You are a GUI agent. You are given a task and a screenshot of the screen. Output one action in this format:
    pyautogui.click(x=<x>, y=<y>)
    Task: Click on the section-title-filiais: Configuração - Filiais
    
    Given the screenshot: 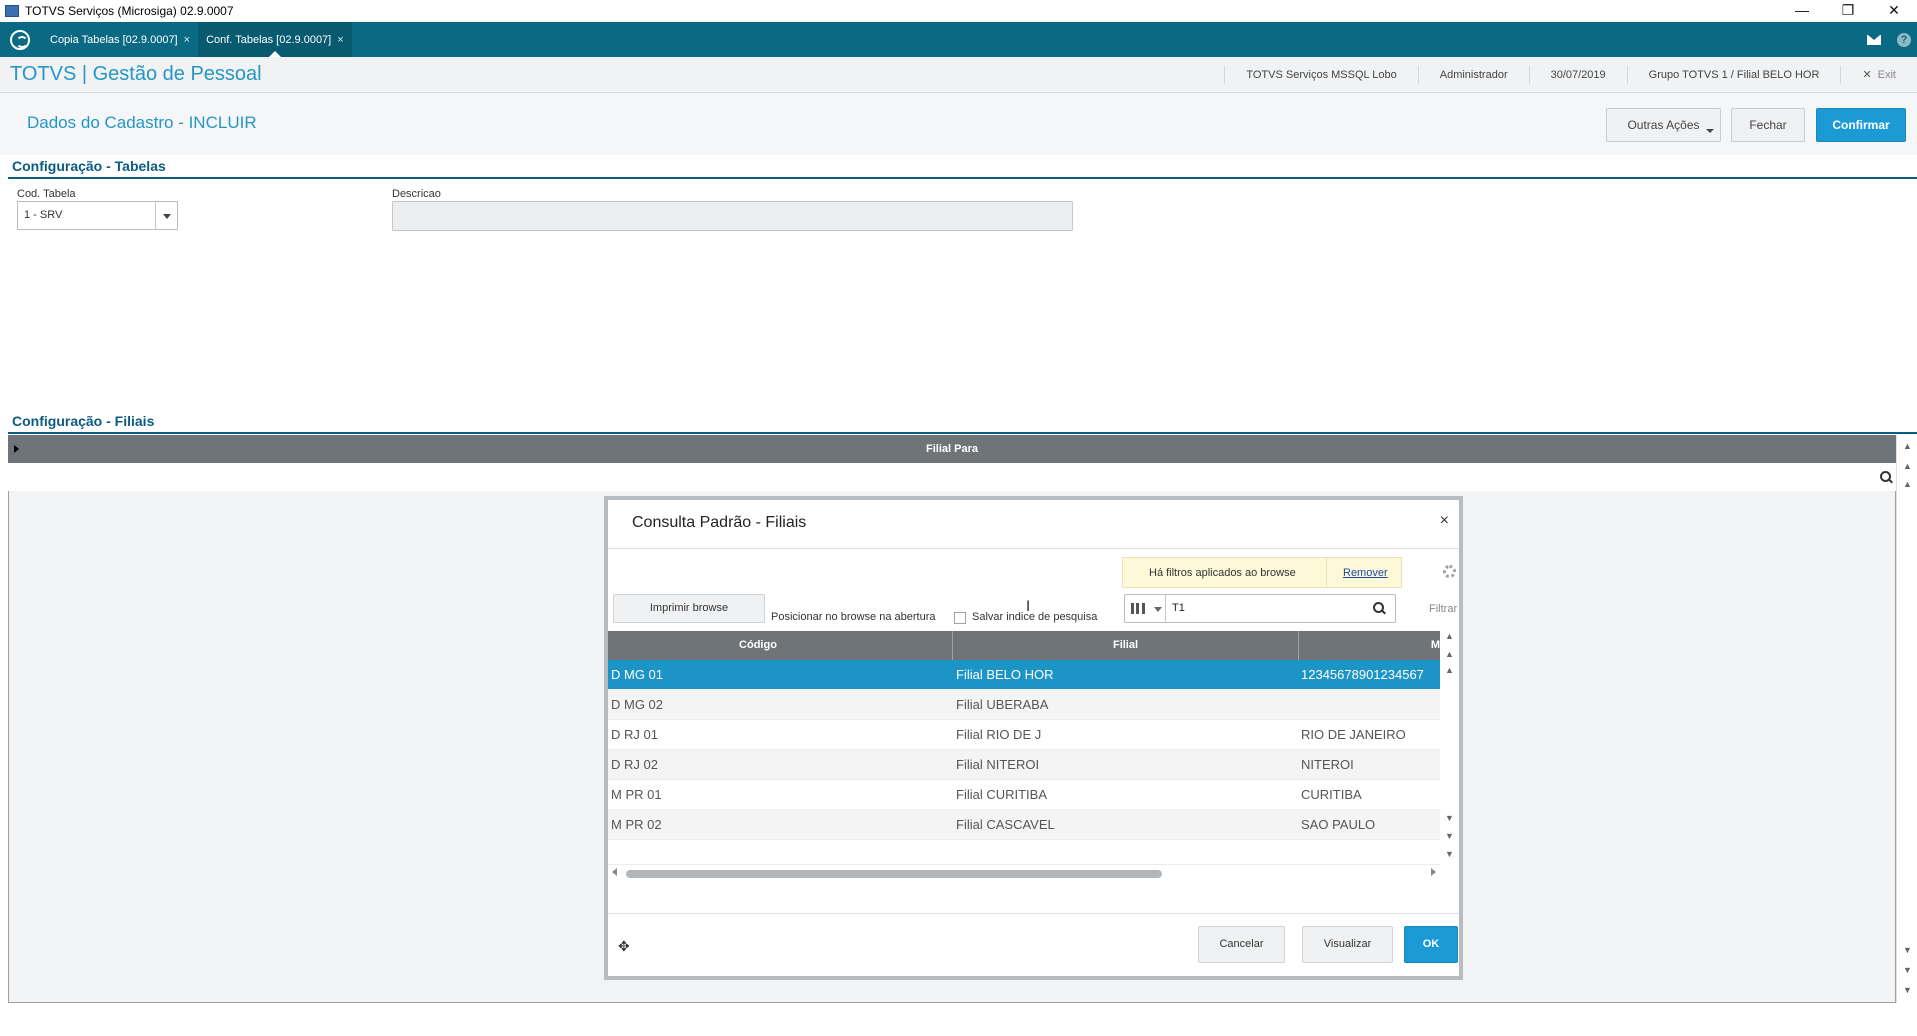 What is the action you would take?
    pyautogui.click(x=83, y=421)
    